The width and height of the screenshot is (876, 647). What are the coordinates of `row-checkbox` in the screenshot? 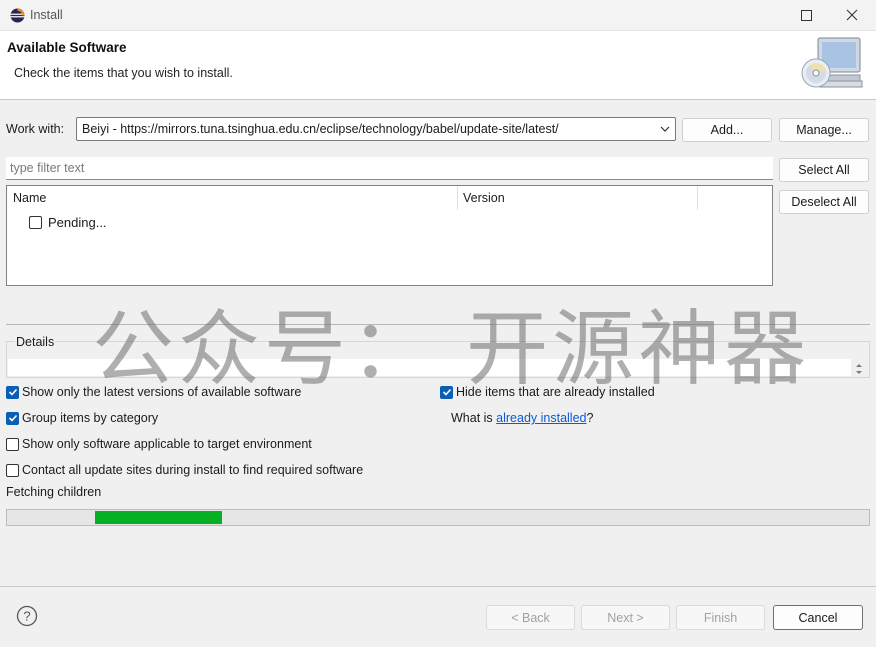 It's located at (35, 222).